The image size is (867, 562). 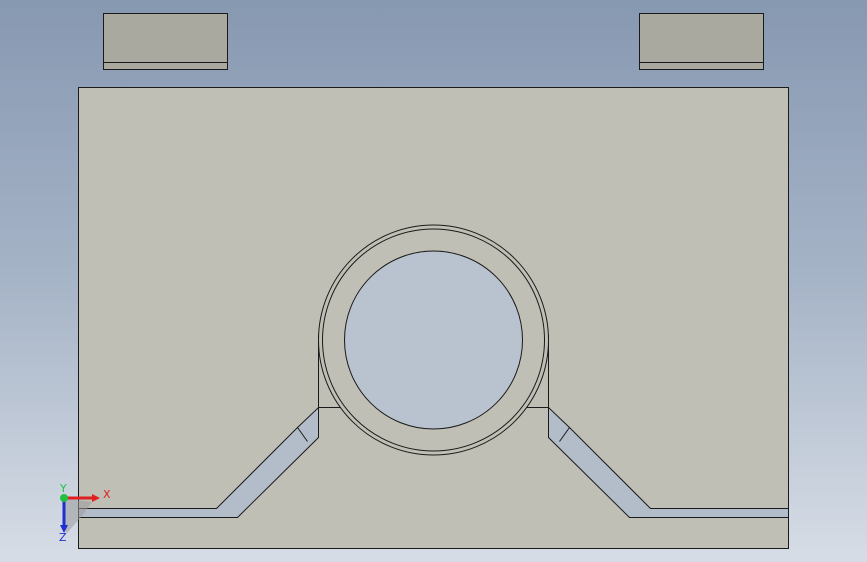 What do you see at coordinates (64, 498) in the screenshot?
I see `y-axis-marker` at bounding box center [64, 498].